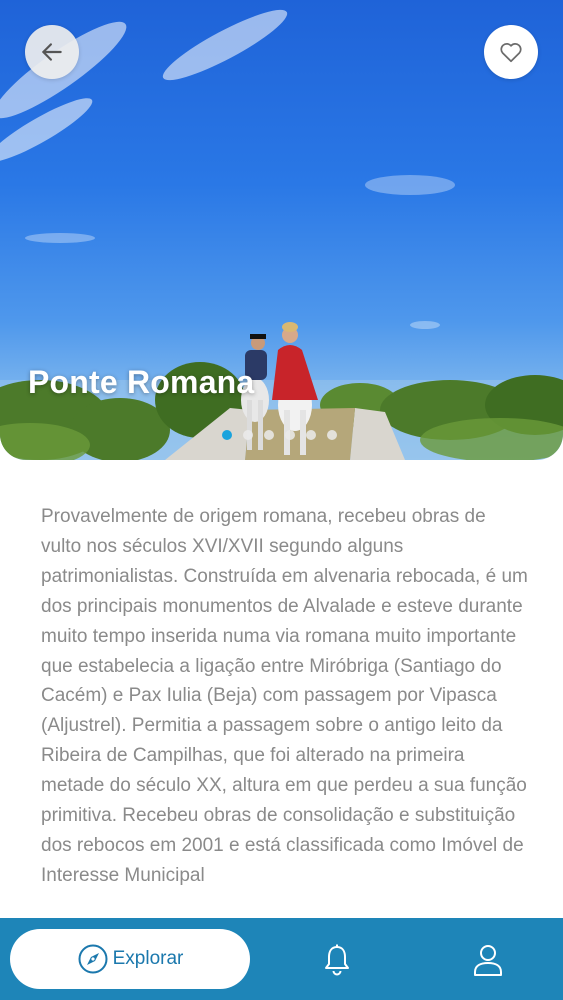  Describe the element at coordinates (279, 435) in the screenshot. I see `gallery-pagination` at that location.